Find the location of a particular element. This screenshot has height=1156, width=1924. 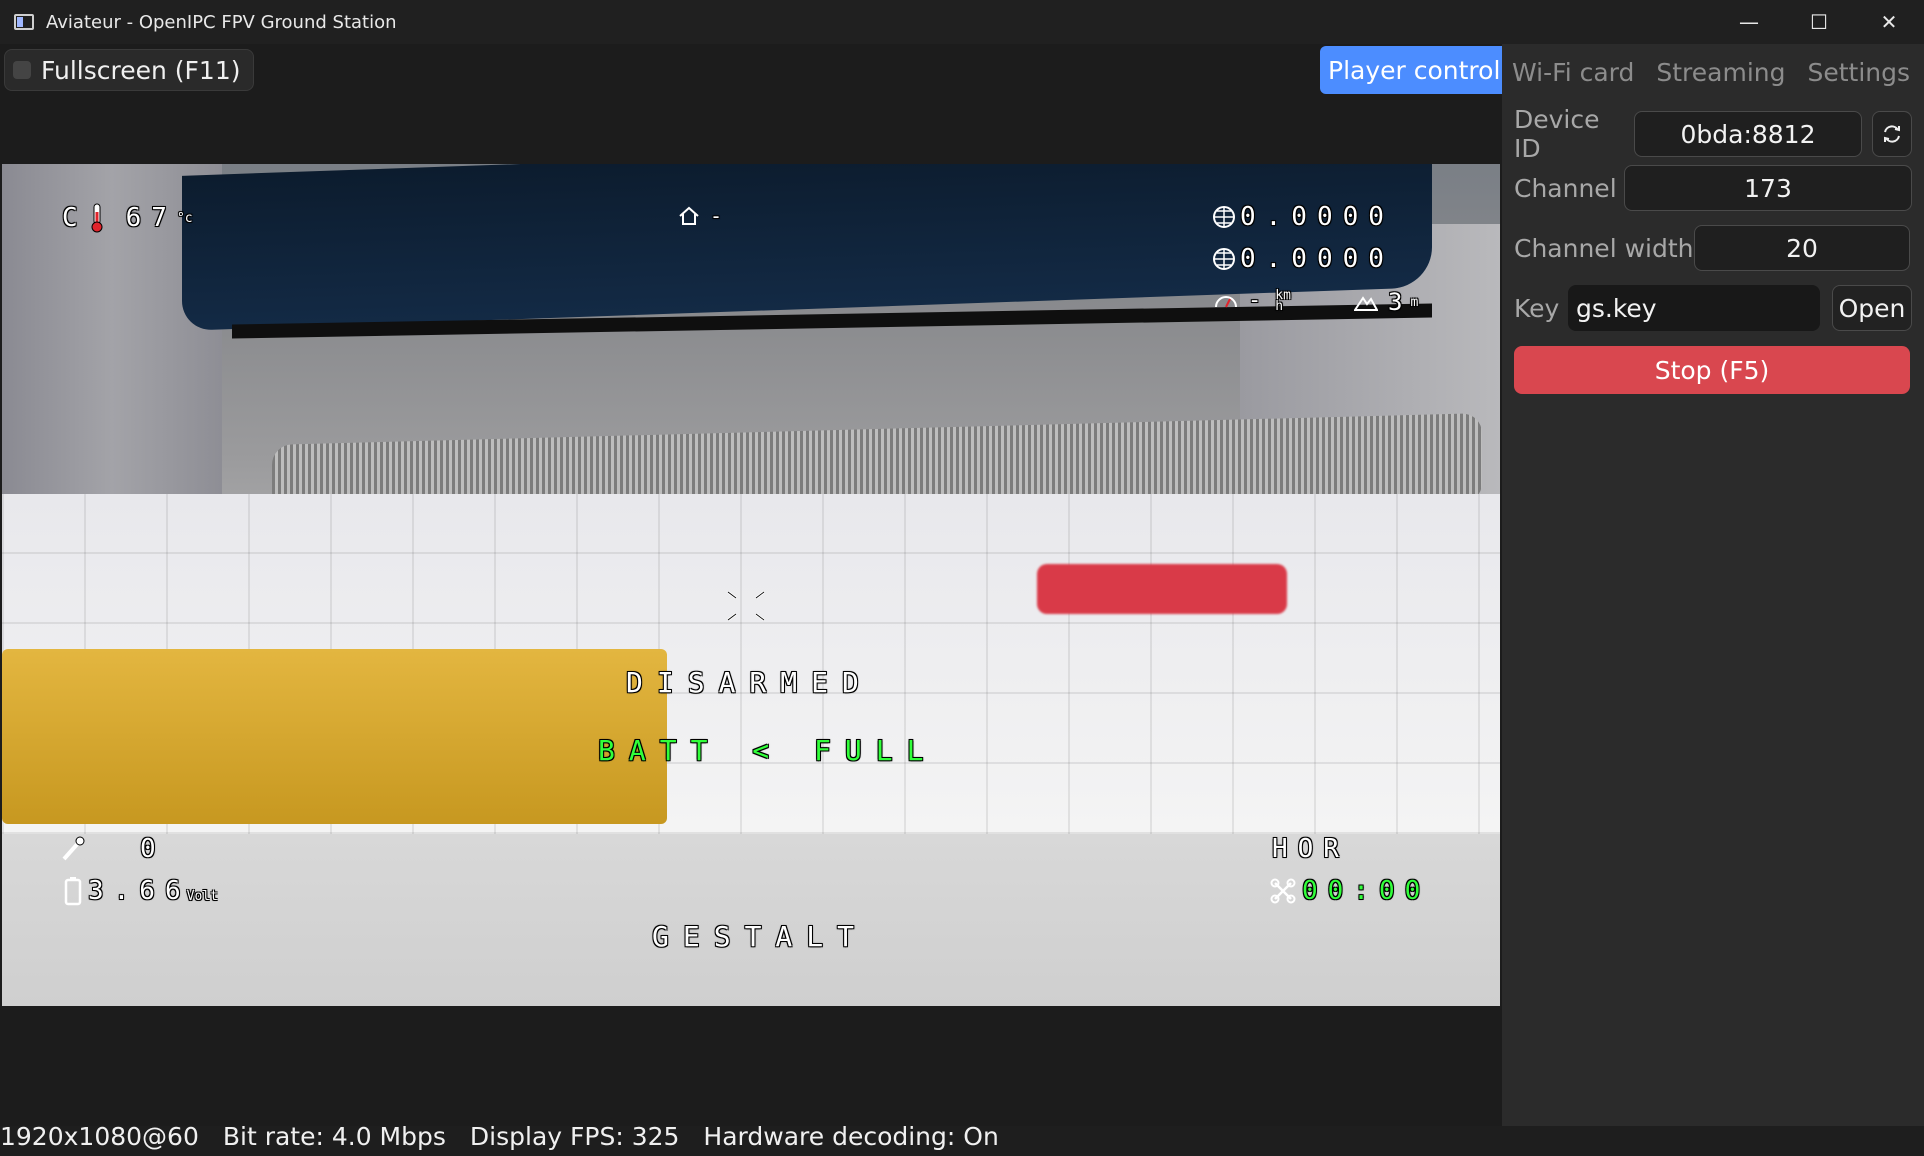

osd-speed-unit-bottom: h is located at coordinates (1279, 306).